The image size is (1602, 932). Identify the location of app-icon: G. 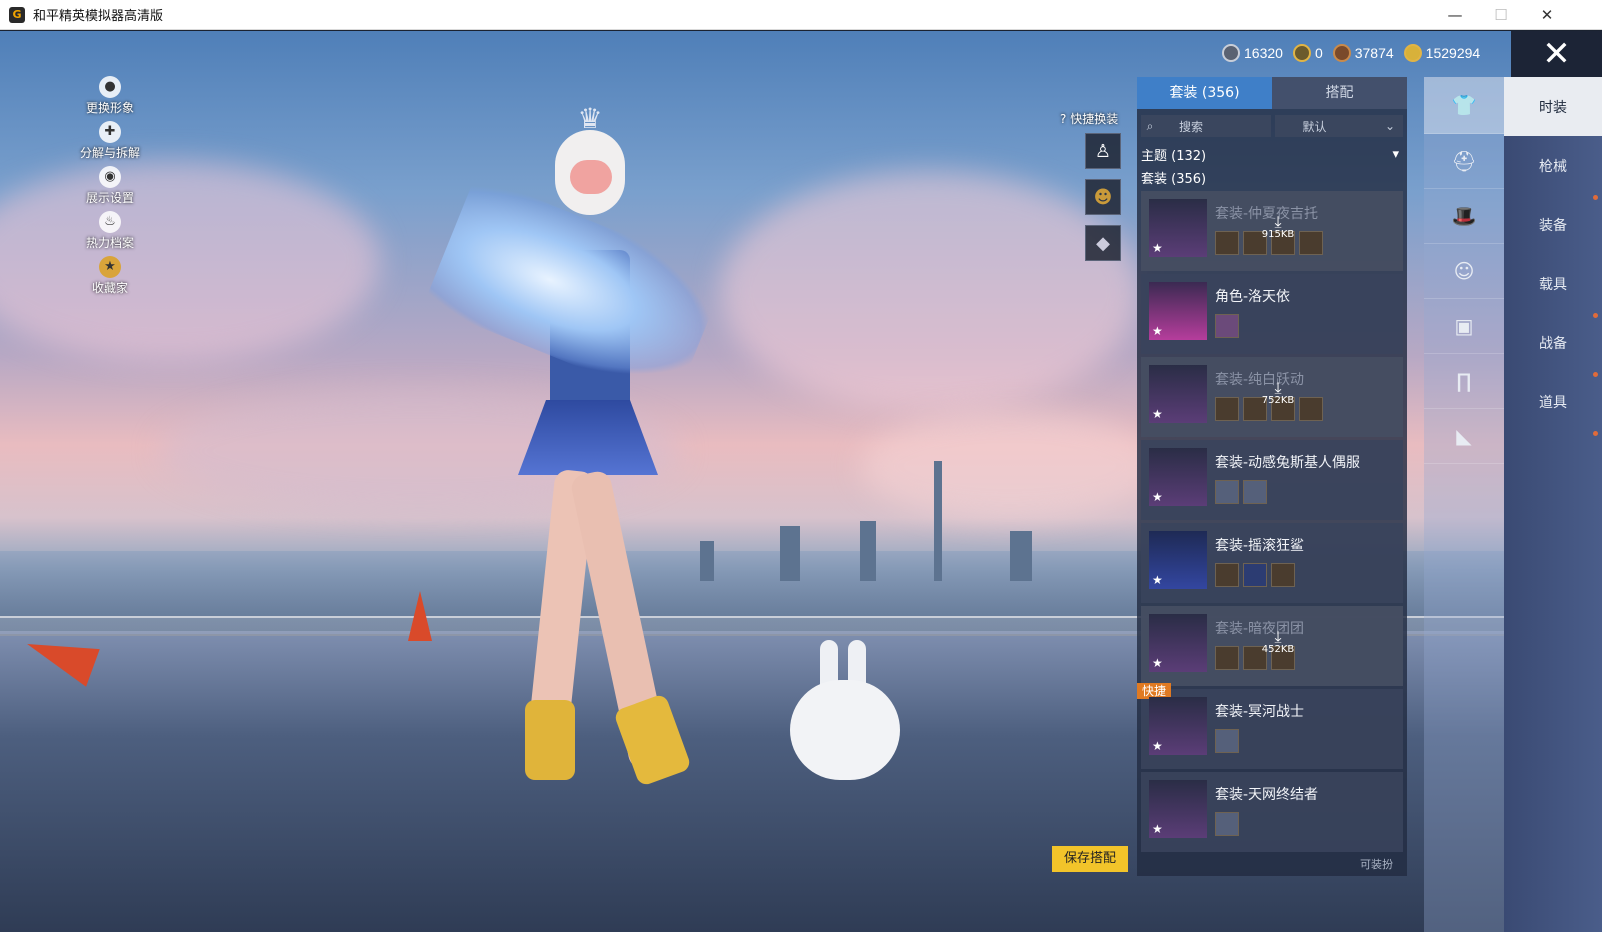
(17, 14).